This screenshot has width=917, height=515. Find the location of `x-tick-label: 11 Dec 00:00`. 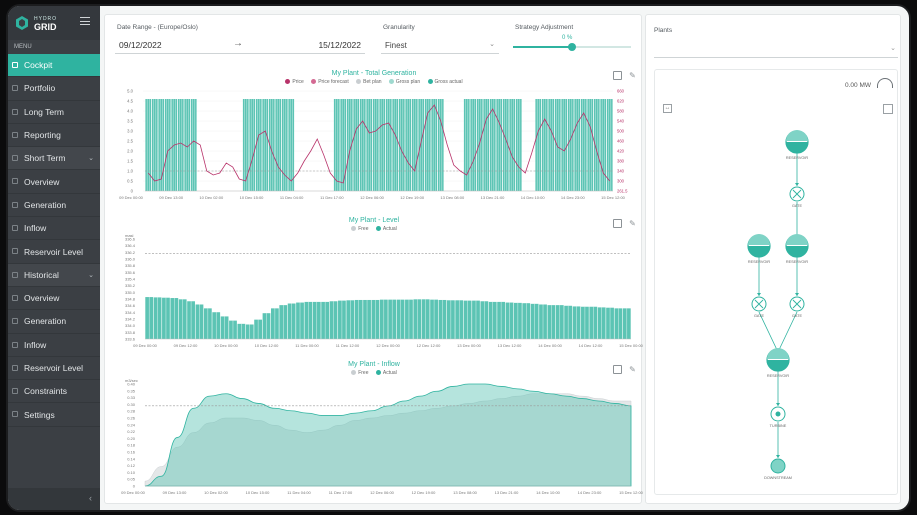

x-tick-label: 11 Dec 00:00 is located at coordinates (307, 345).